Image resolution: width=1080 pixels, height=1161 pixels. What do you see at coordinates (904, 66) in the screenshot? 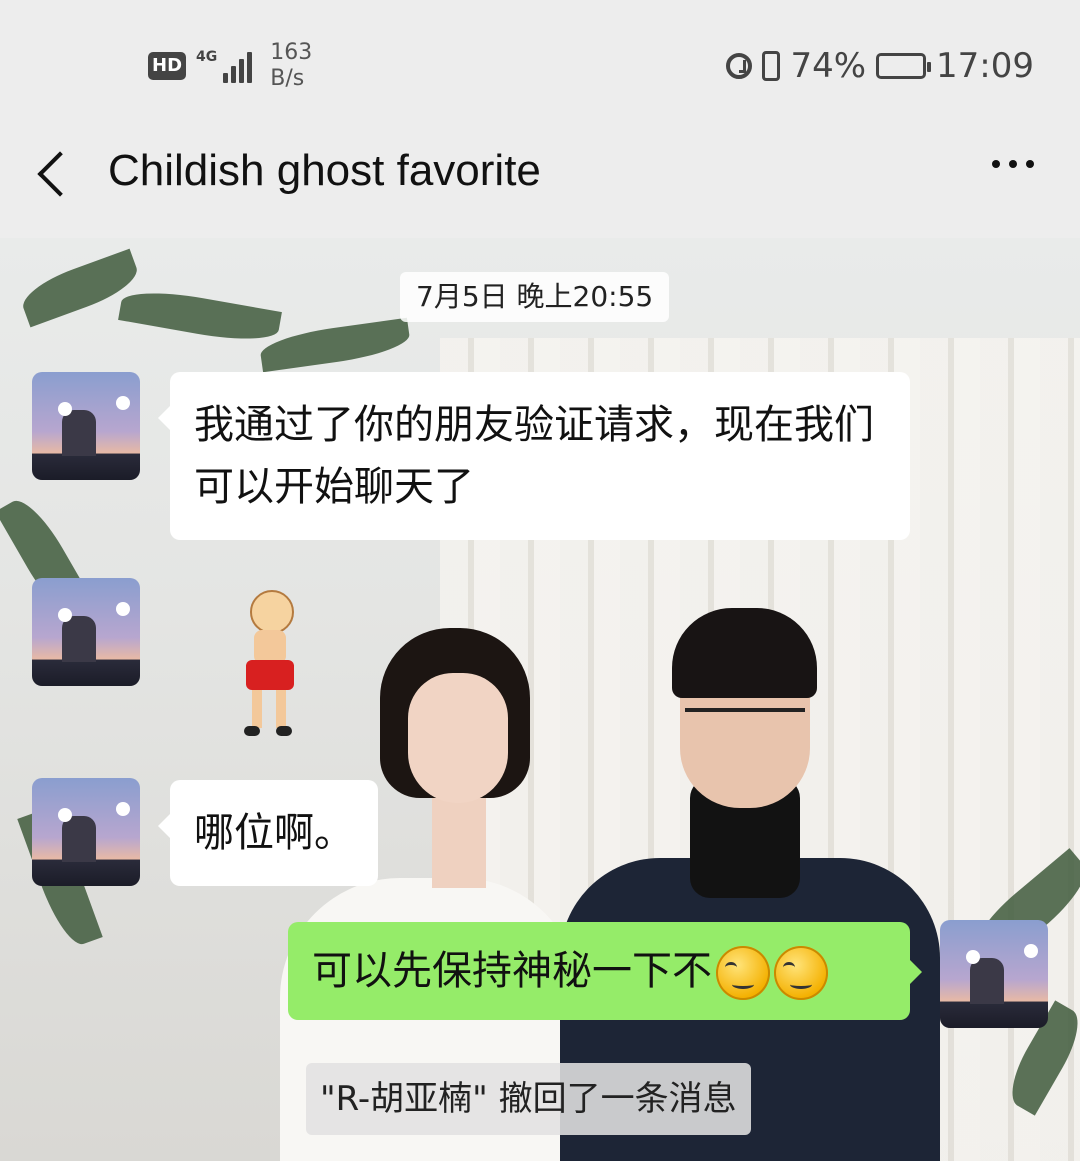
I see `battery-icon` at bounding box center [904, 66].